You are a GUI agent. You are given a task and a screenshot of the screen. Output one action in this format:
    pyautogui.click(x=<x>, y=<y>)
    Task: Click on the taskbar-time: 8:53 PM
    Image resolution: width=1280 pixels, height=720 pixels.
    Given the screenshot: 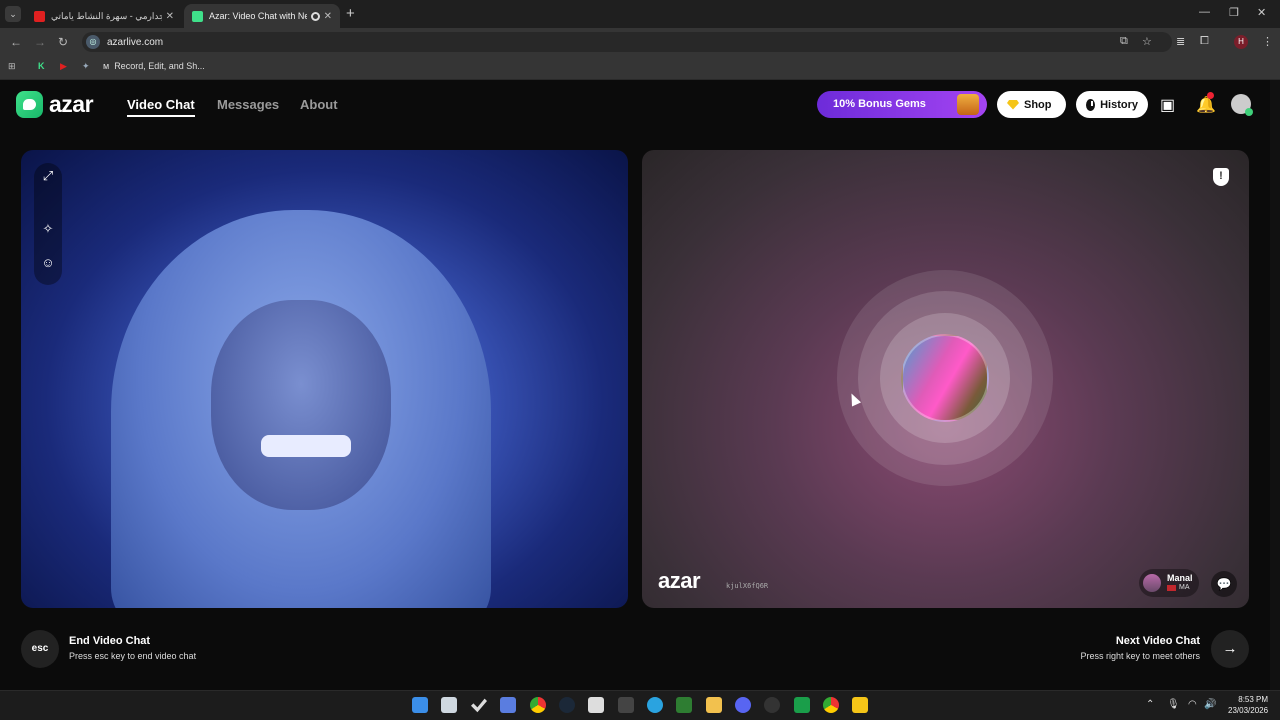 What is the action you would take?
    pyautogui.click(x=1253, y=699)
    